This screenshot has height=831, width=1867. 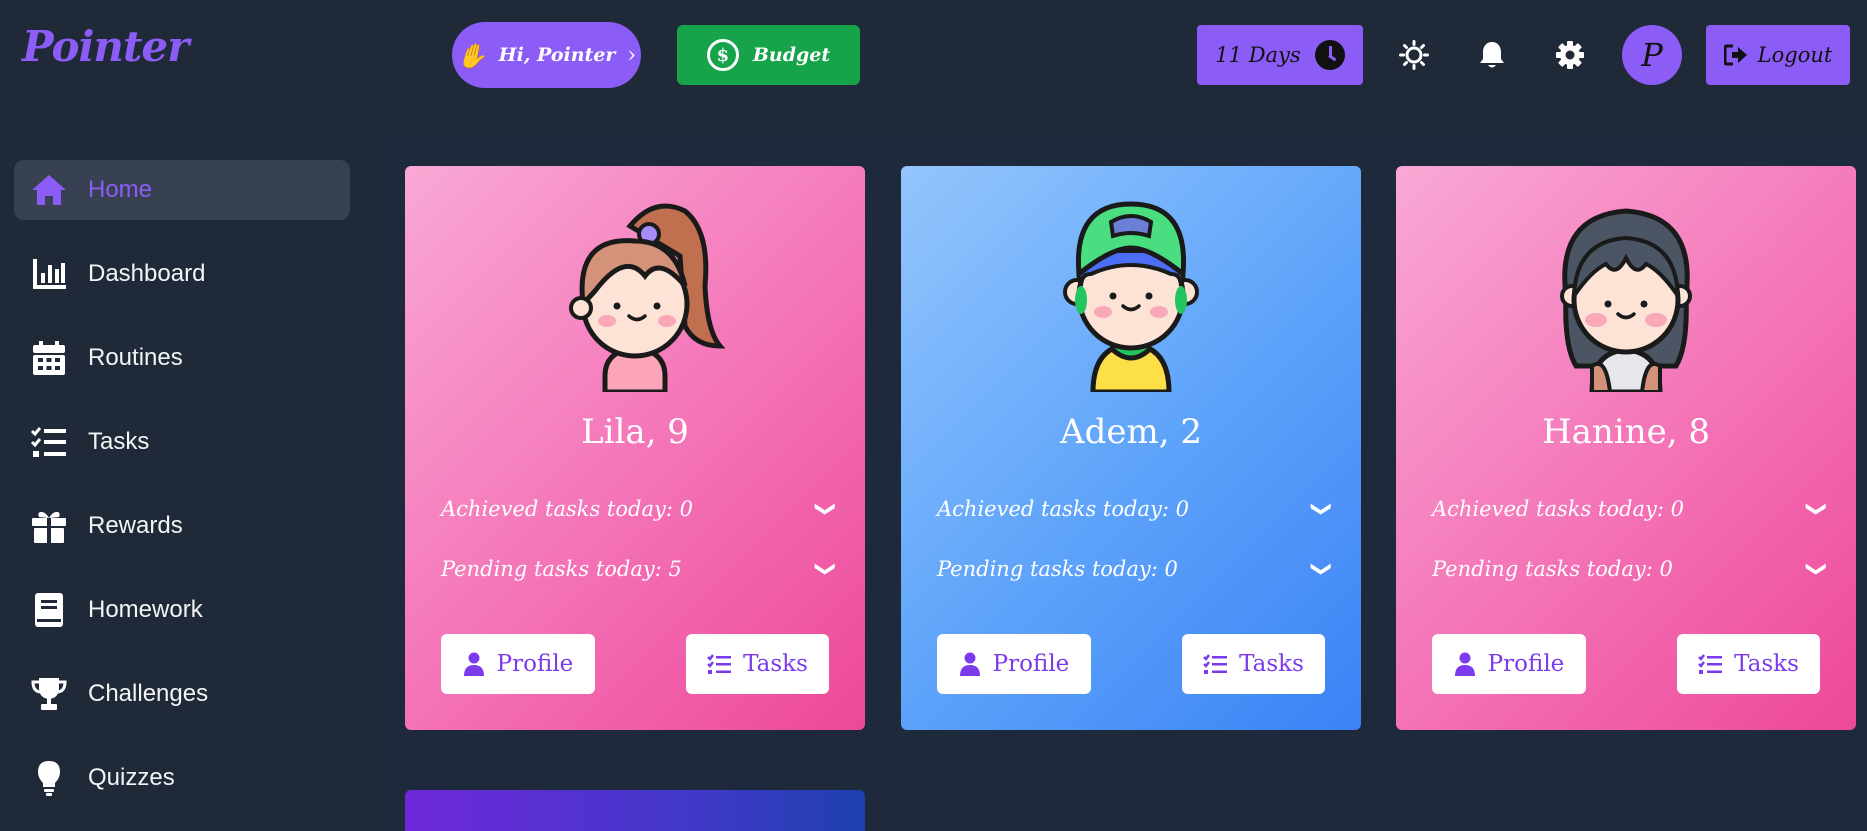 I want to click on partial-card, so click(x=635, y=810).